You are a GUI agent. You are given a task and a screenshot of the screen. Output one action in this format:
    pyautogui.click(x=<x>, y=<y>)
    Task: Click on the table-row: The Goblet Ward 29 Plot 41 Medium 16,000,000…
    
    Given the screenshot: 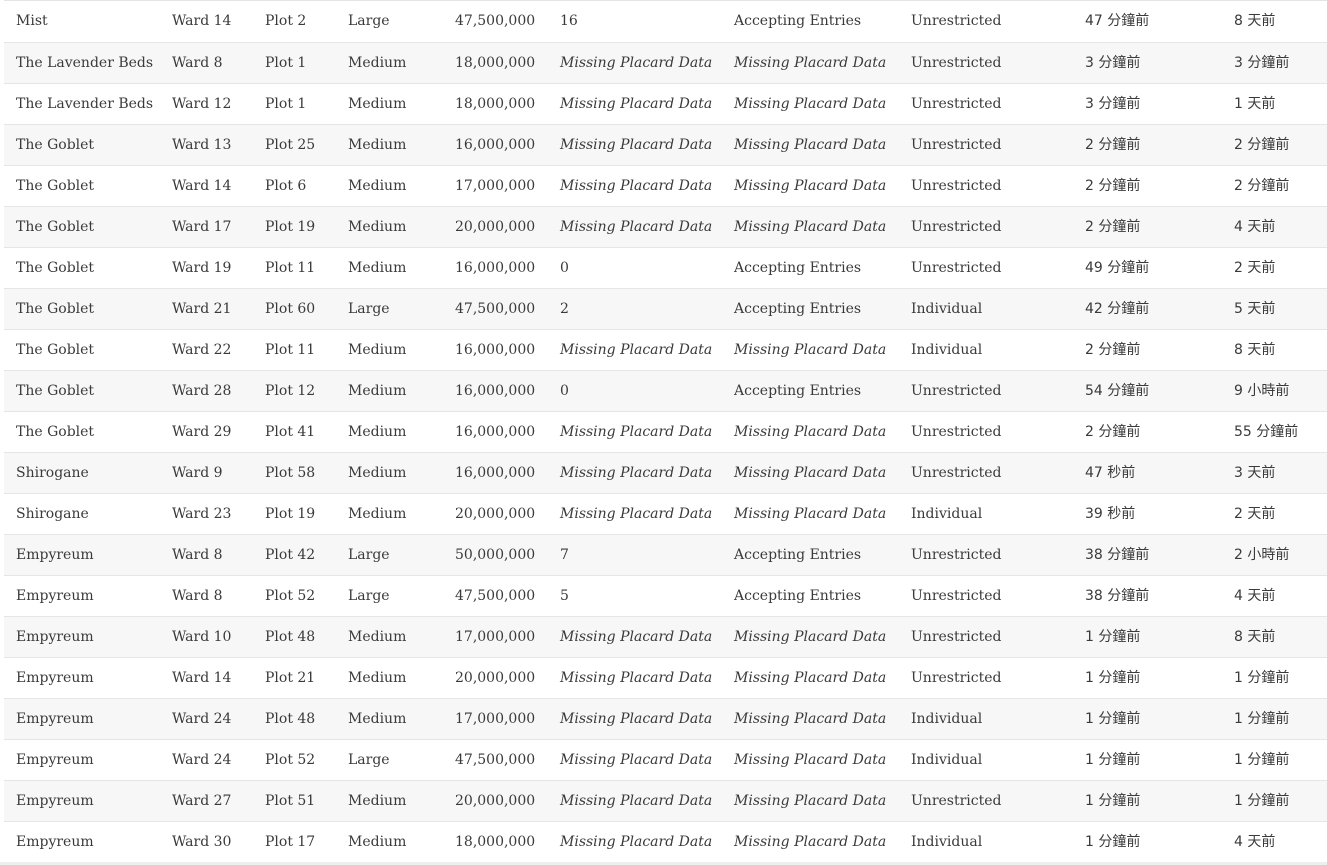 What is the action you would take?
    pyautogui.click(x=665, y=432)
    